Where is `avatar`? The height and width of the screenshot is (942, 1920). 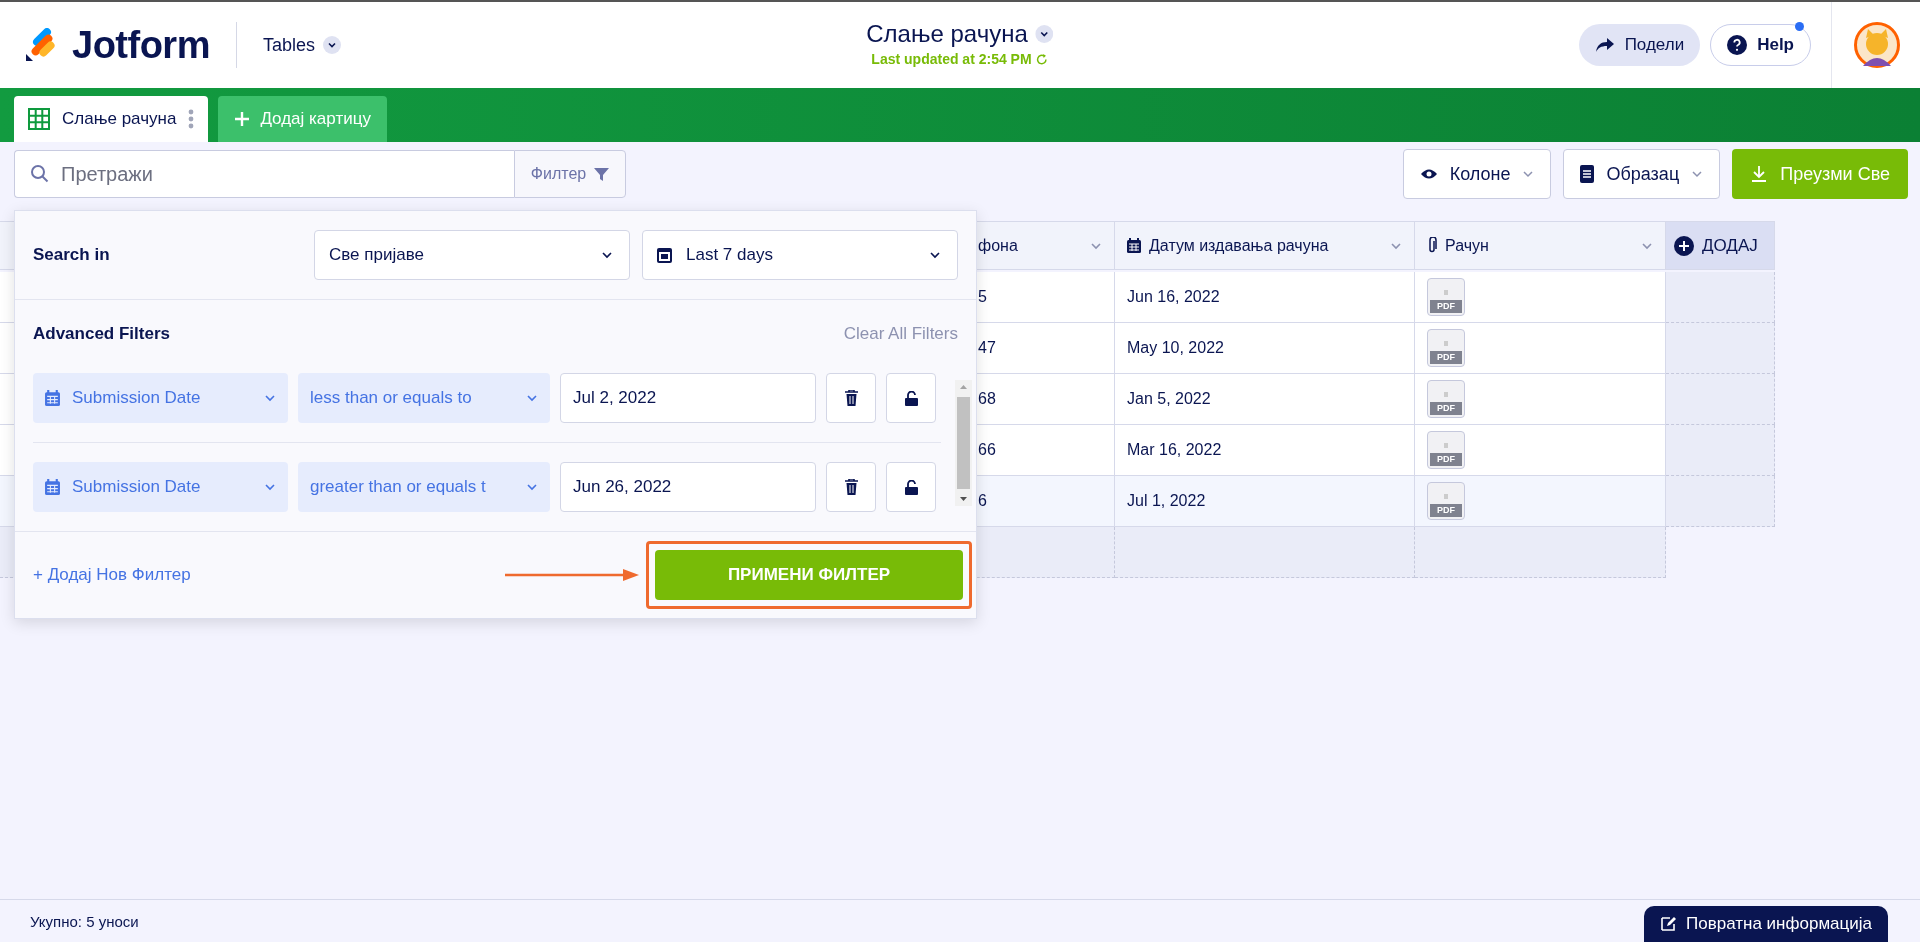
avatar is located at coordinates (1877, 45).